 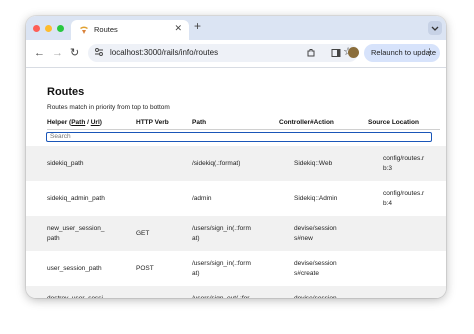 I want to click on profile-avatar, so click(x=353, y=52).